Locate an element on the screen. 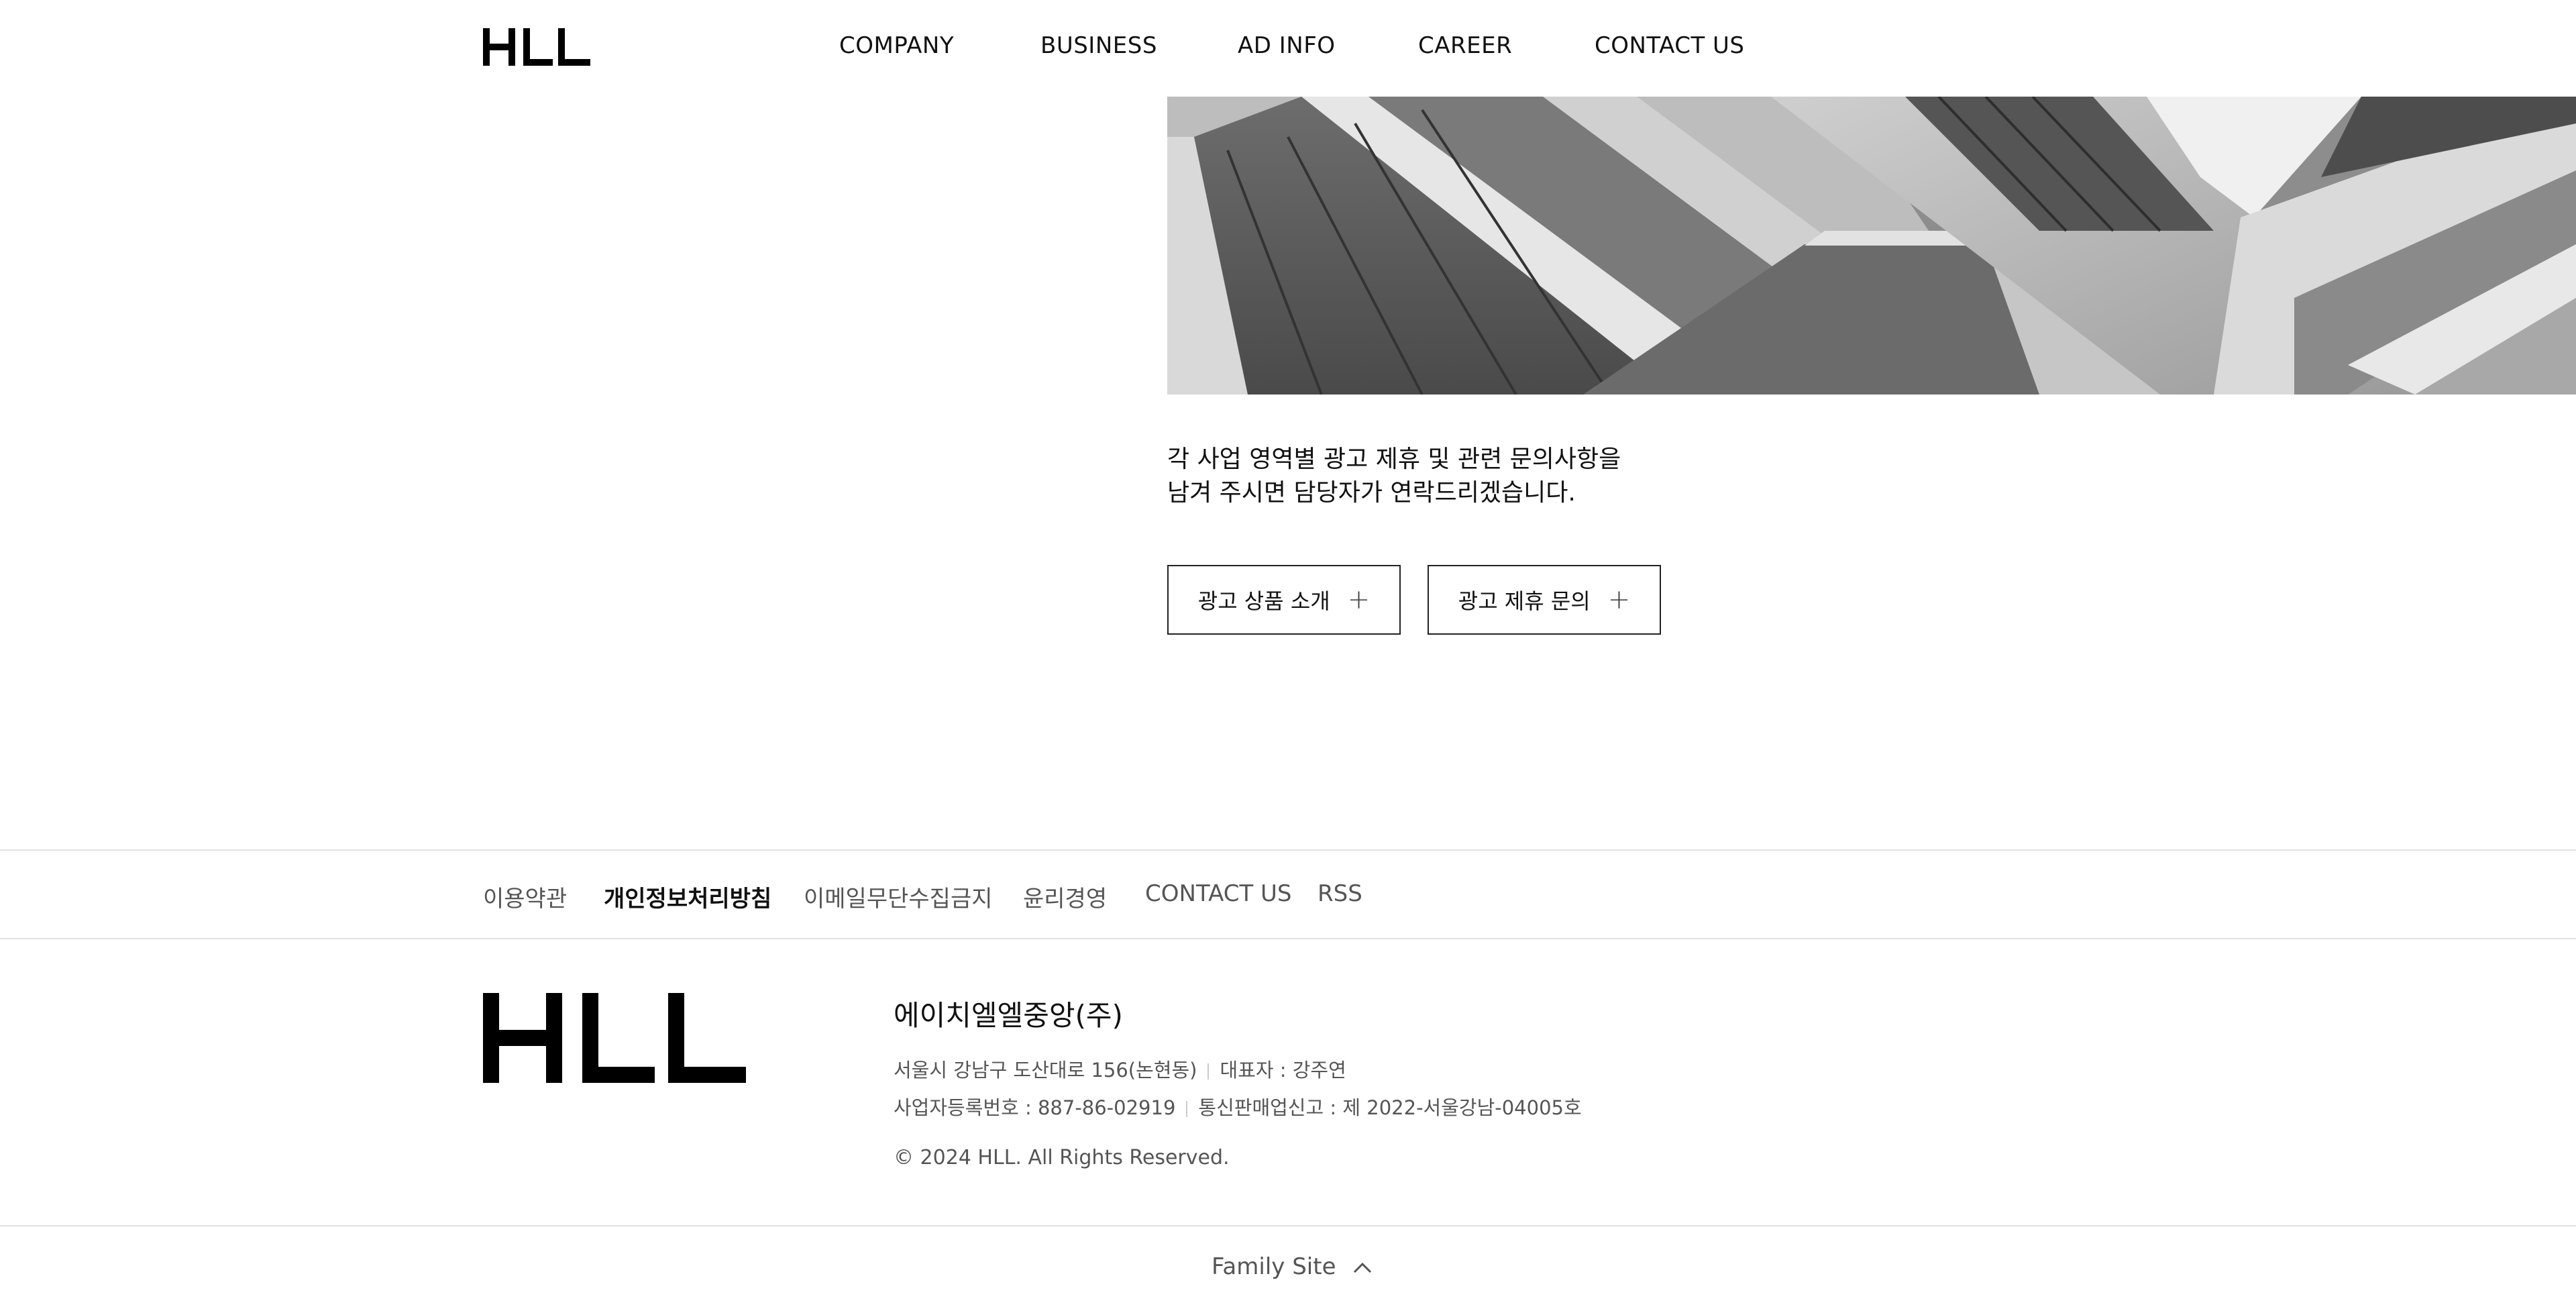  nav-career: CAREER is located at coordinates (1465, 45).